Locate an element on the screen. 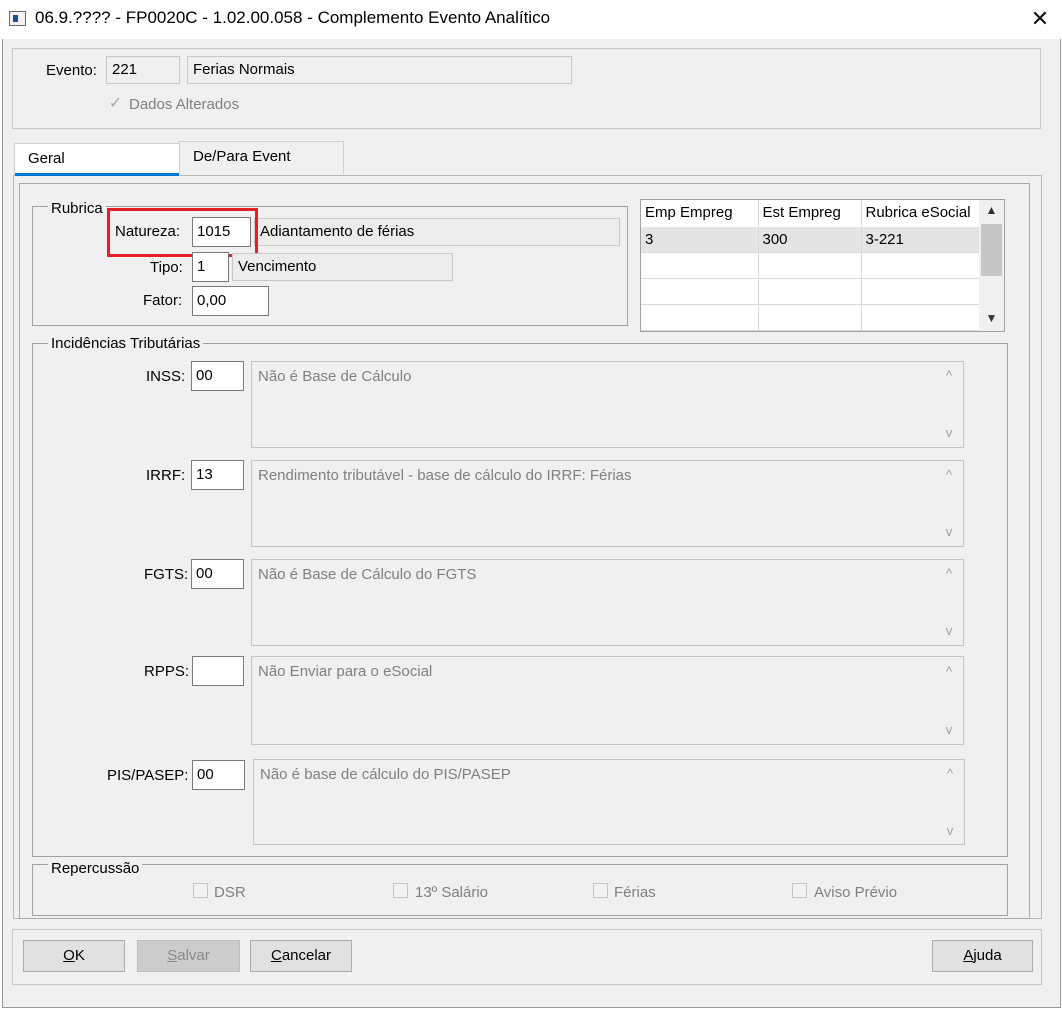 The image size is (1062, 1009). column-header-est-empreg: Est Empreg is located at coordinates (810, 213).